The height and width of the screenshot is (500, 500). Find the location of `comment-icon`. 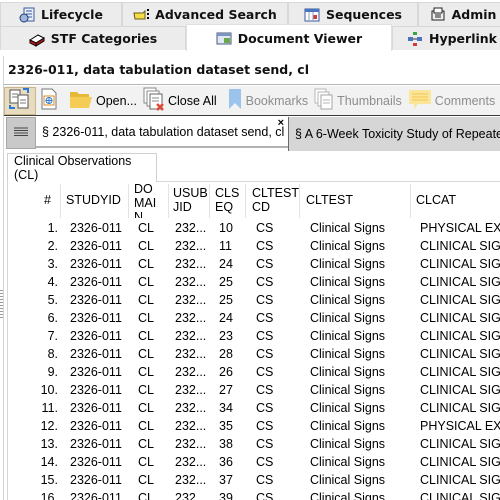

comment-icon is located at coordinates (420, 100).